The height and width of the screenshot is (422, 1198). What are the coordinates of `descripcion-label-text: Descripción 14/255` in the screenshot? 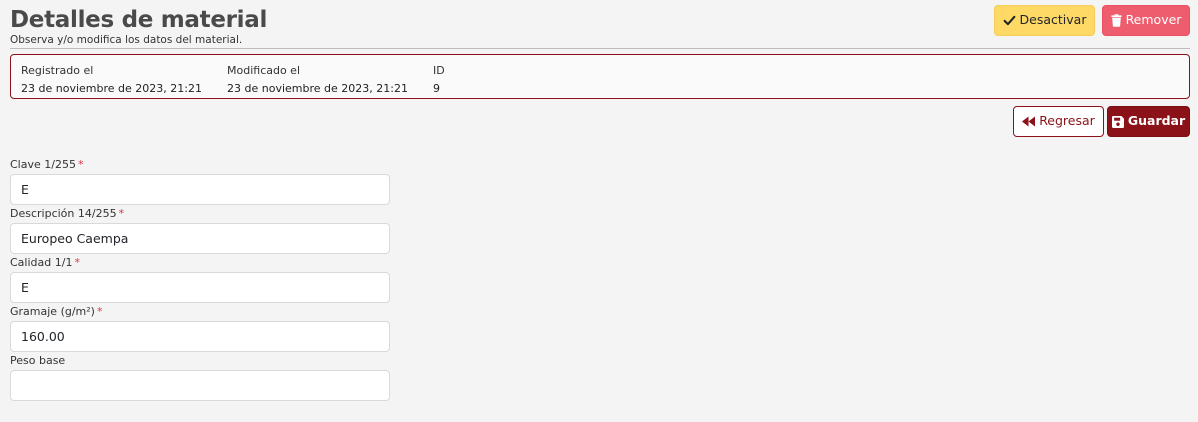 It's located at (63, 213).